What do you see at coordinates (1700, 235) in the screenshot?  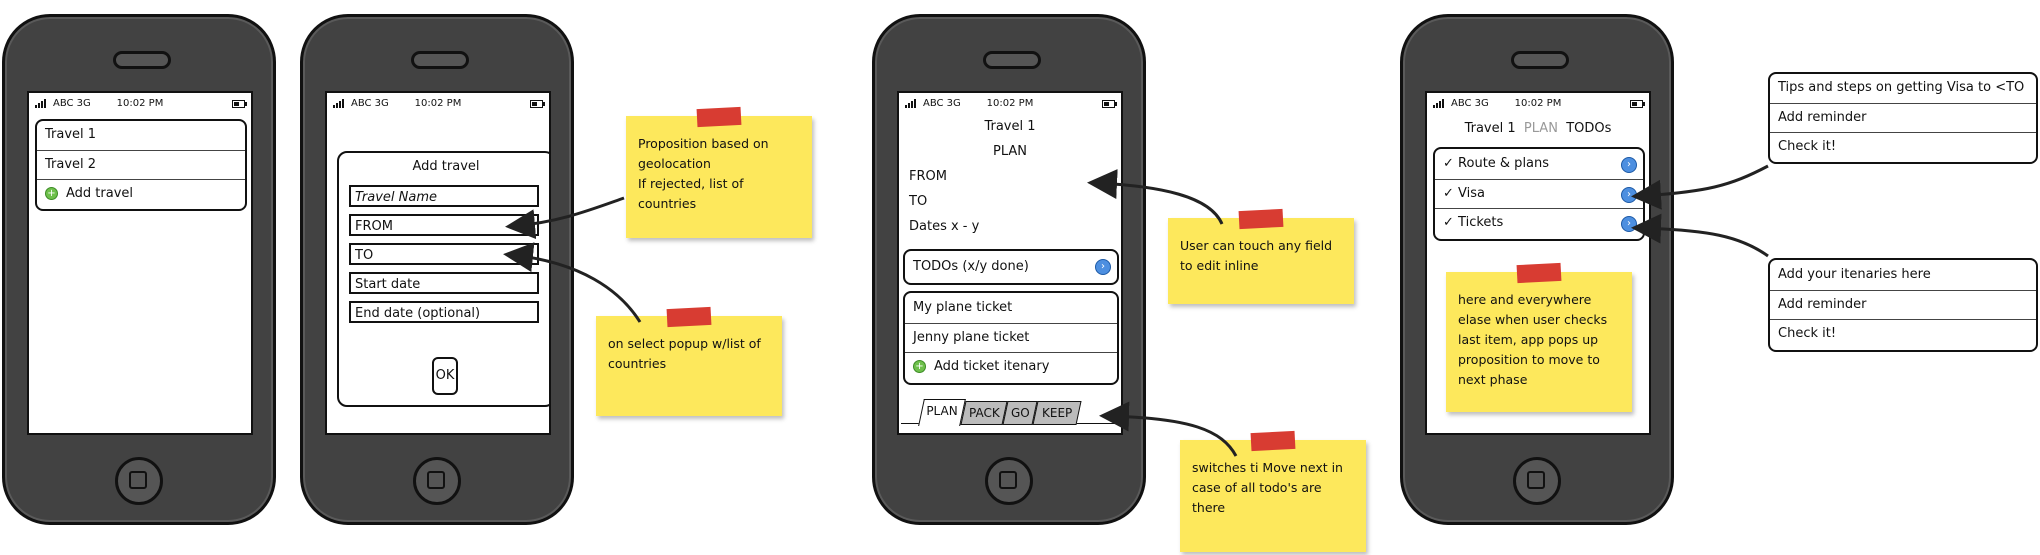 I see `arrow-tickets` at bounding box center [1700, 235].